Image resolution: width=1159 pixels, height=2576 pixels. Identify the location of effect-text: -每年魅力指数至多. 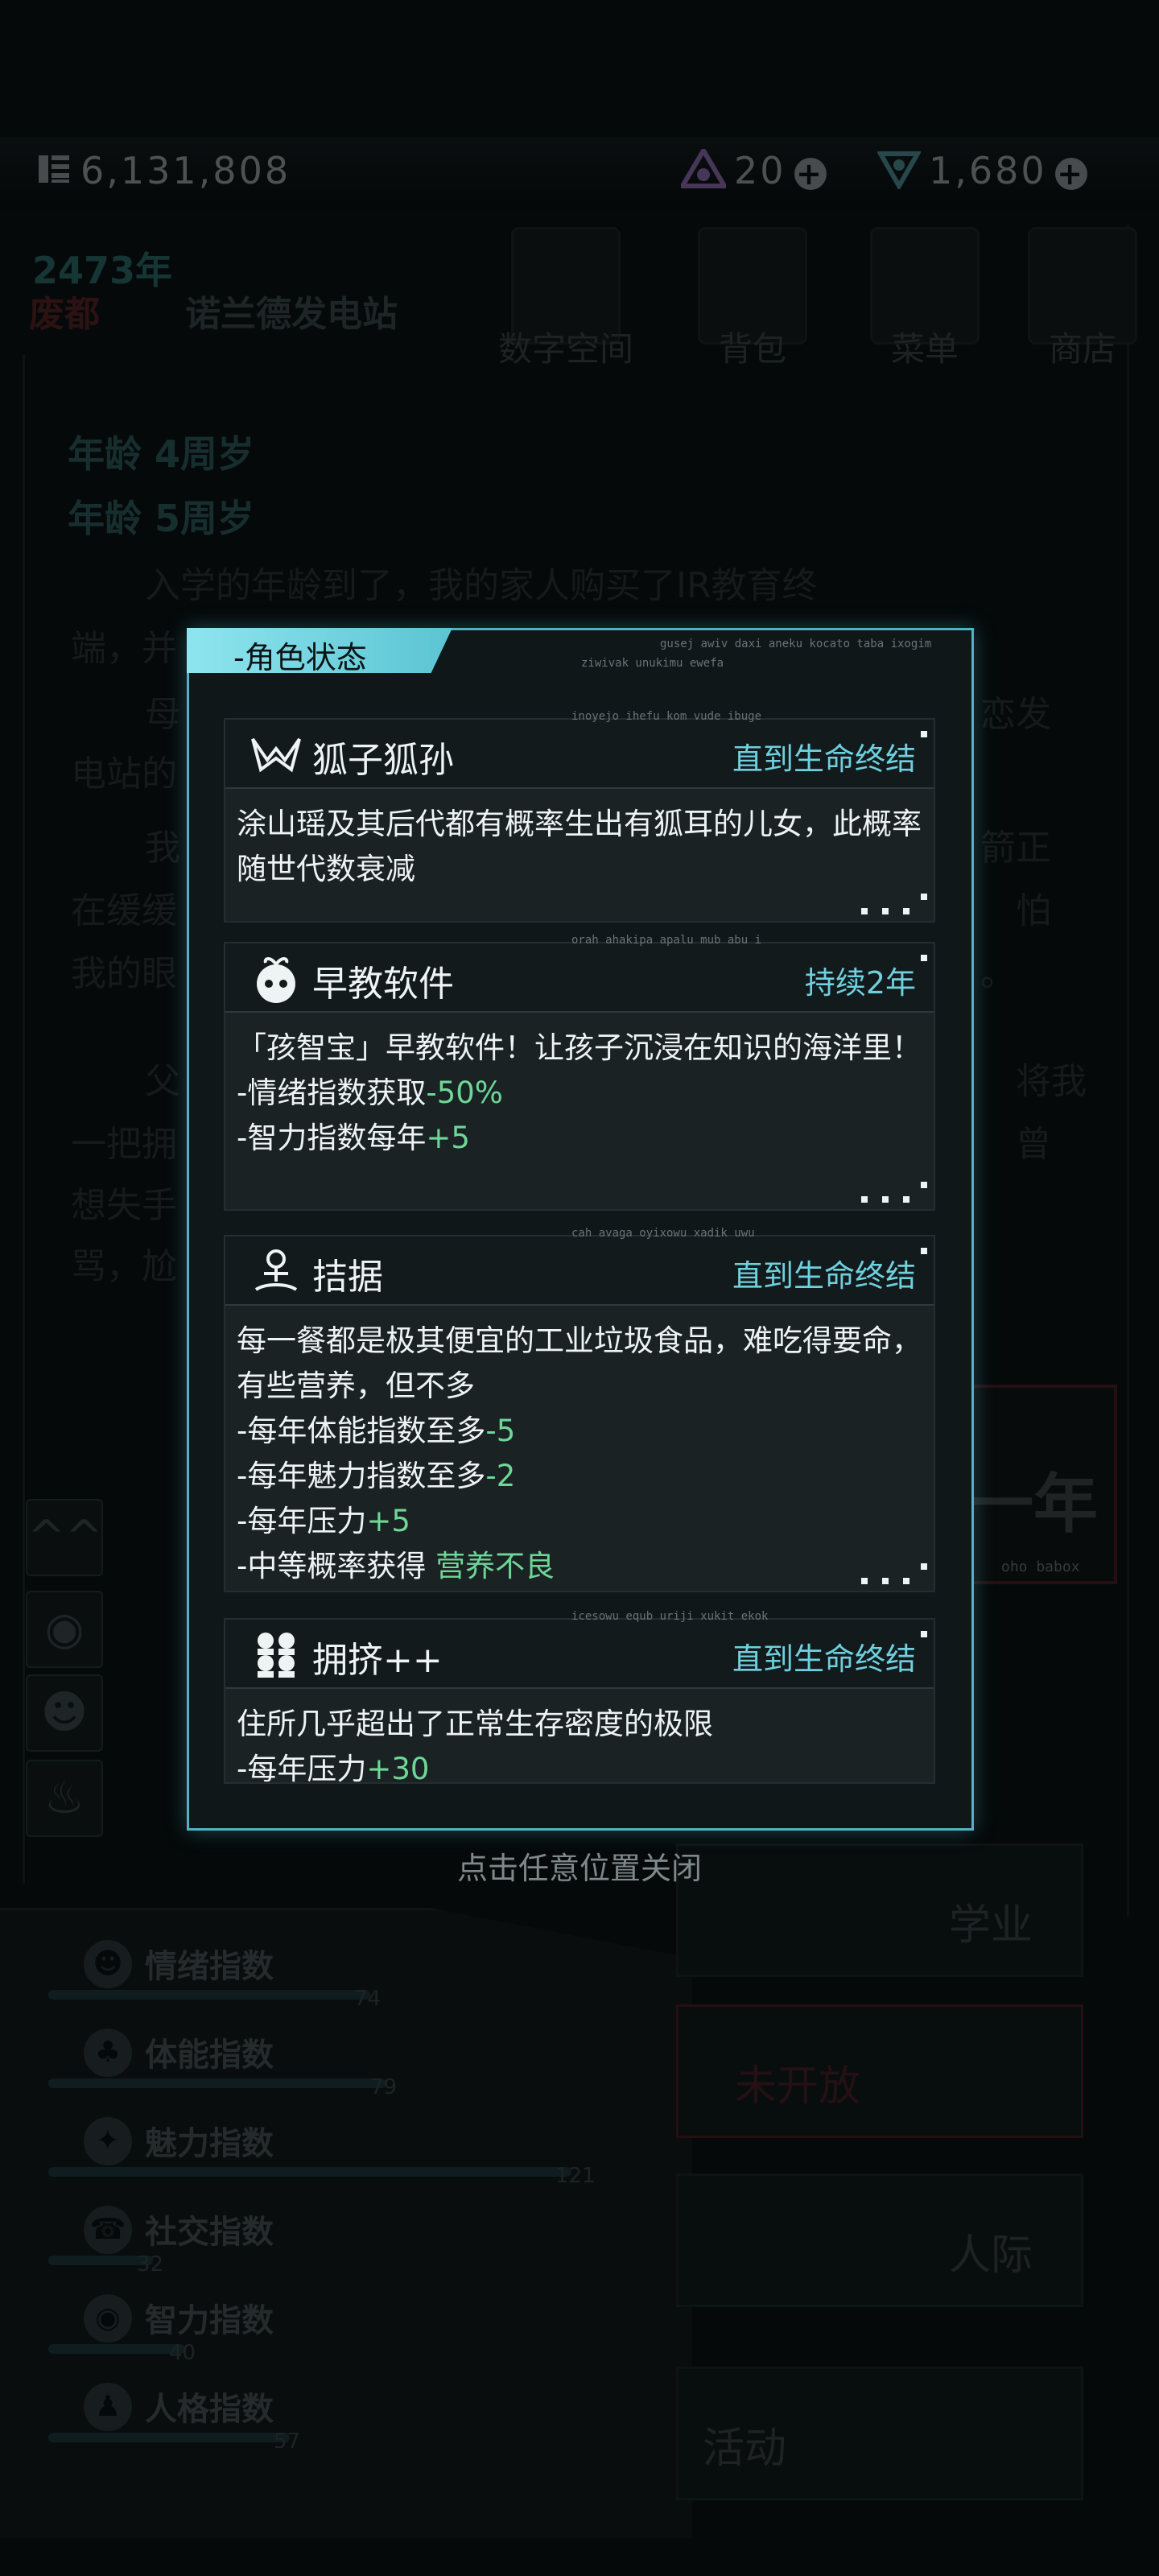
(361, 1476).